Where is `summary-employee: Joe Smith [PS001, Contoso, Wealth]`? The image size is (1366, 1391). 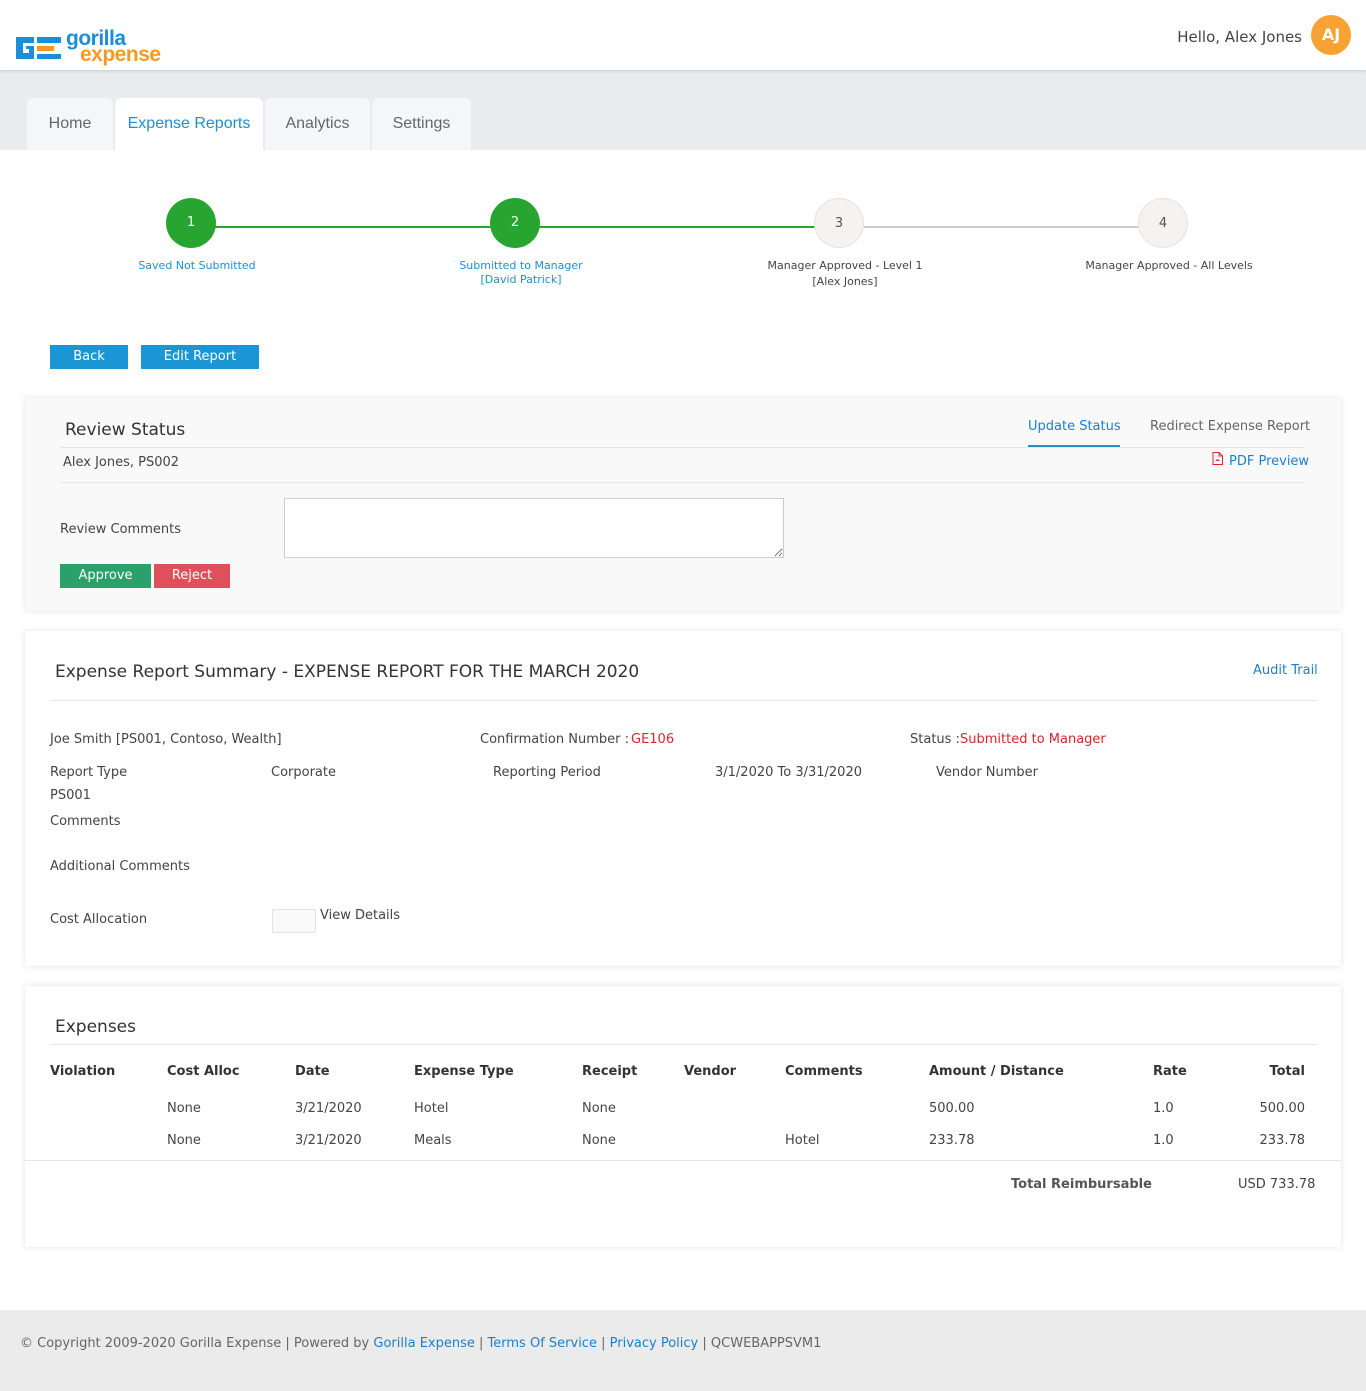 summary-employee: Joe Smith [PS001, Contoso, Wealth] is located at coordinates (166, 739).